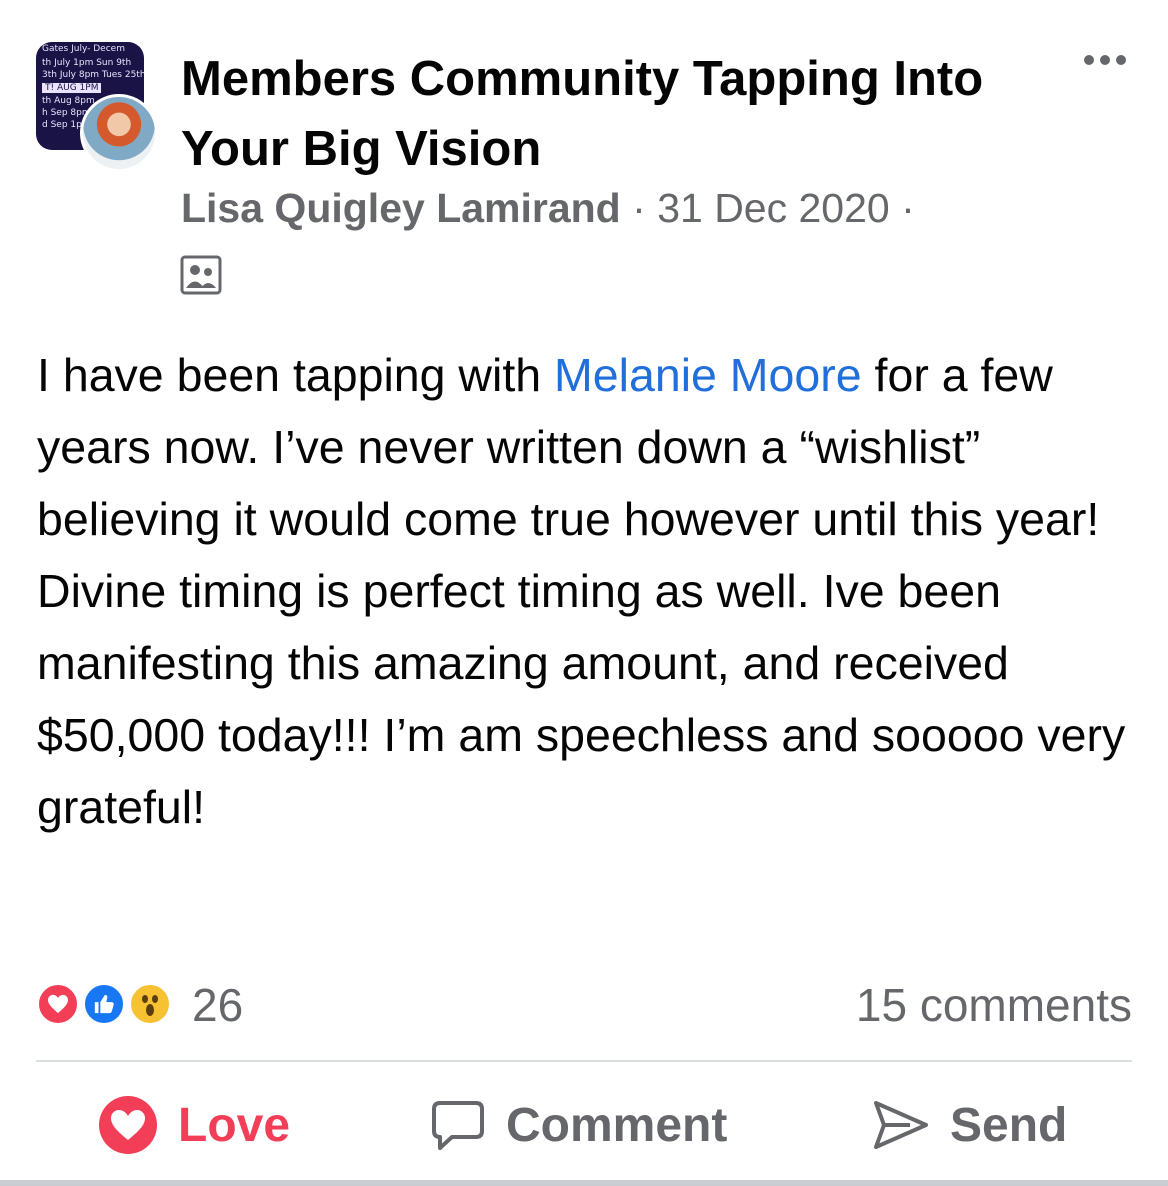  I want to click on post-text-part: I have been tapping with, so click(296, 375).